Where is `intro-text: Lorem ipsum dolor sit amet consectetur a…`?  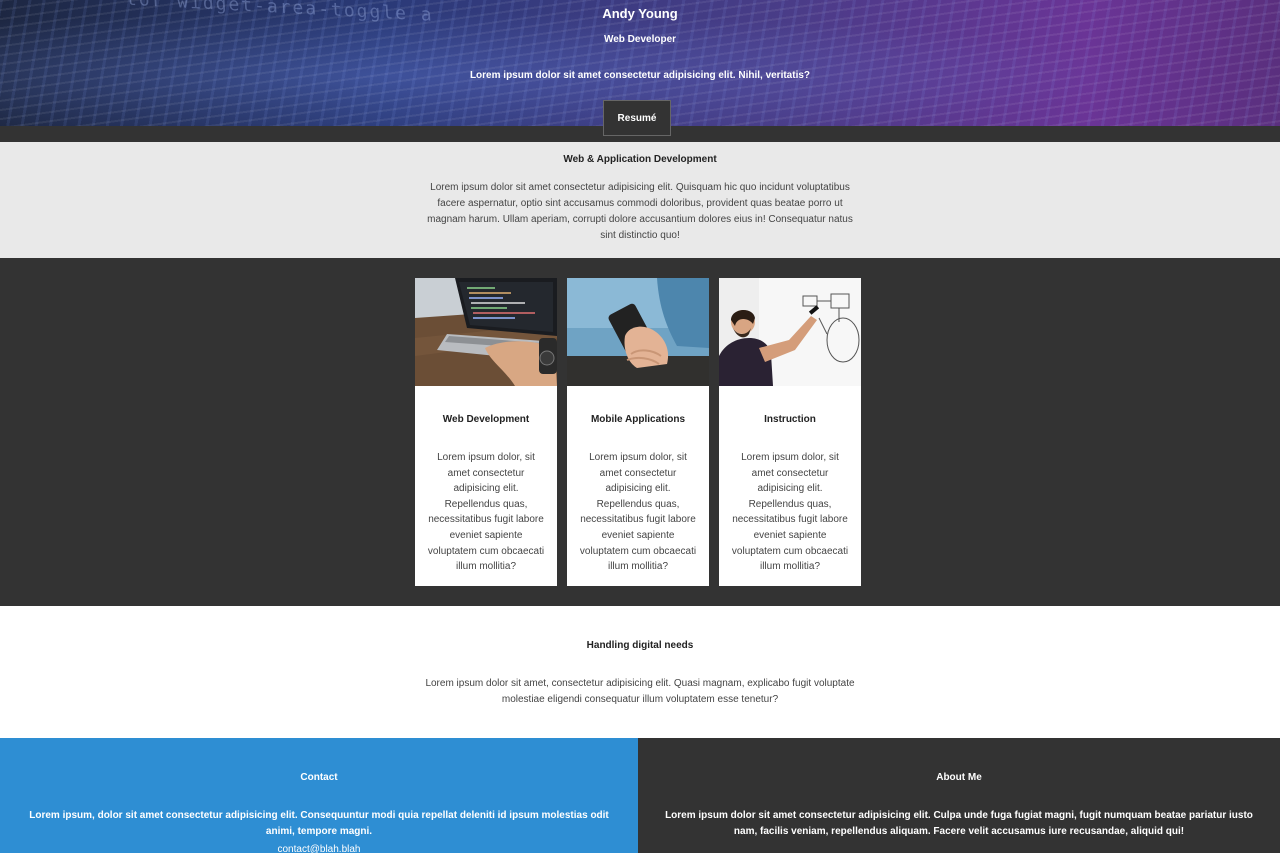 intro-text: Lorem ipsum dolor sit amet consectetur a… is located at coordinates (640, 211).